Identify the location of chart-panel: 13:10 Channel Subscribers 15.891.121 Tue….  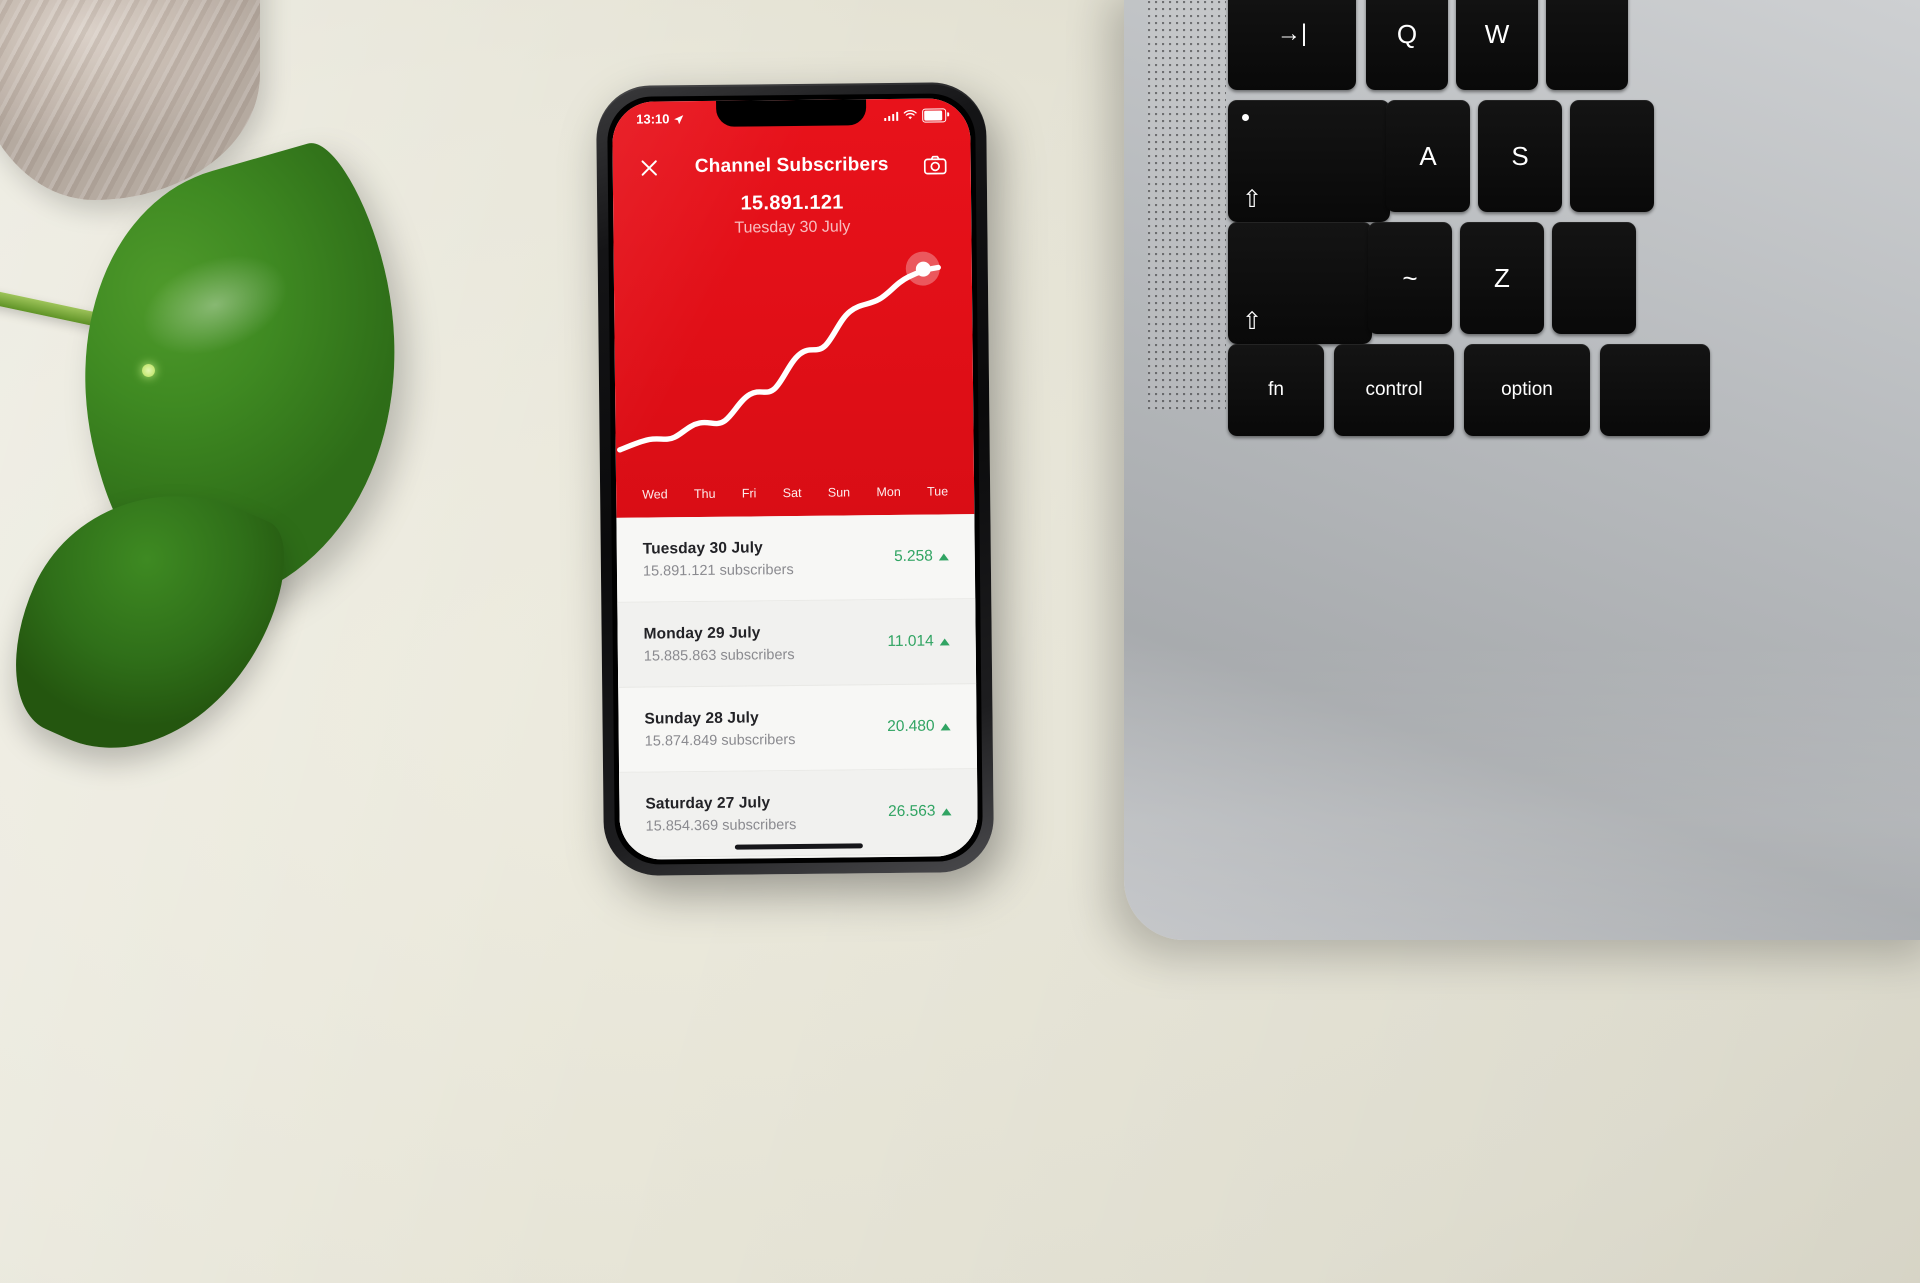
(793, 308).